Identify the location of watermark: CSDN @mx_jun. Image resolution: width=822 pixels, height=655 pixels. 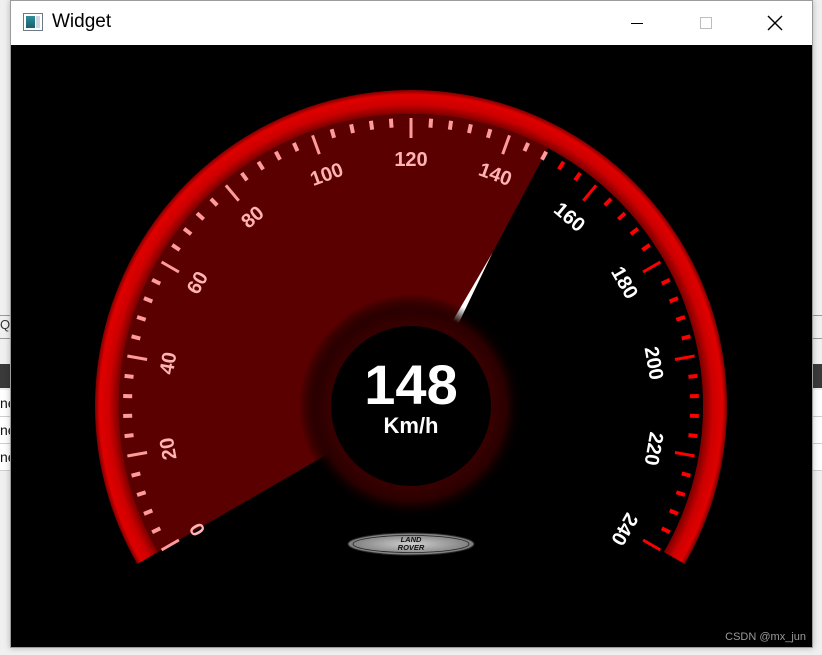
(765, 637).